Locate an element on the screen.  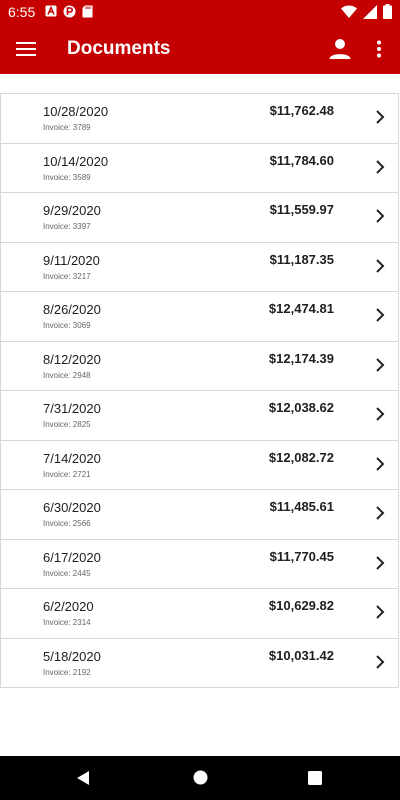
text-a-icon is located at coordinates (51, 11).